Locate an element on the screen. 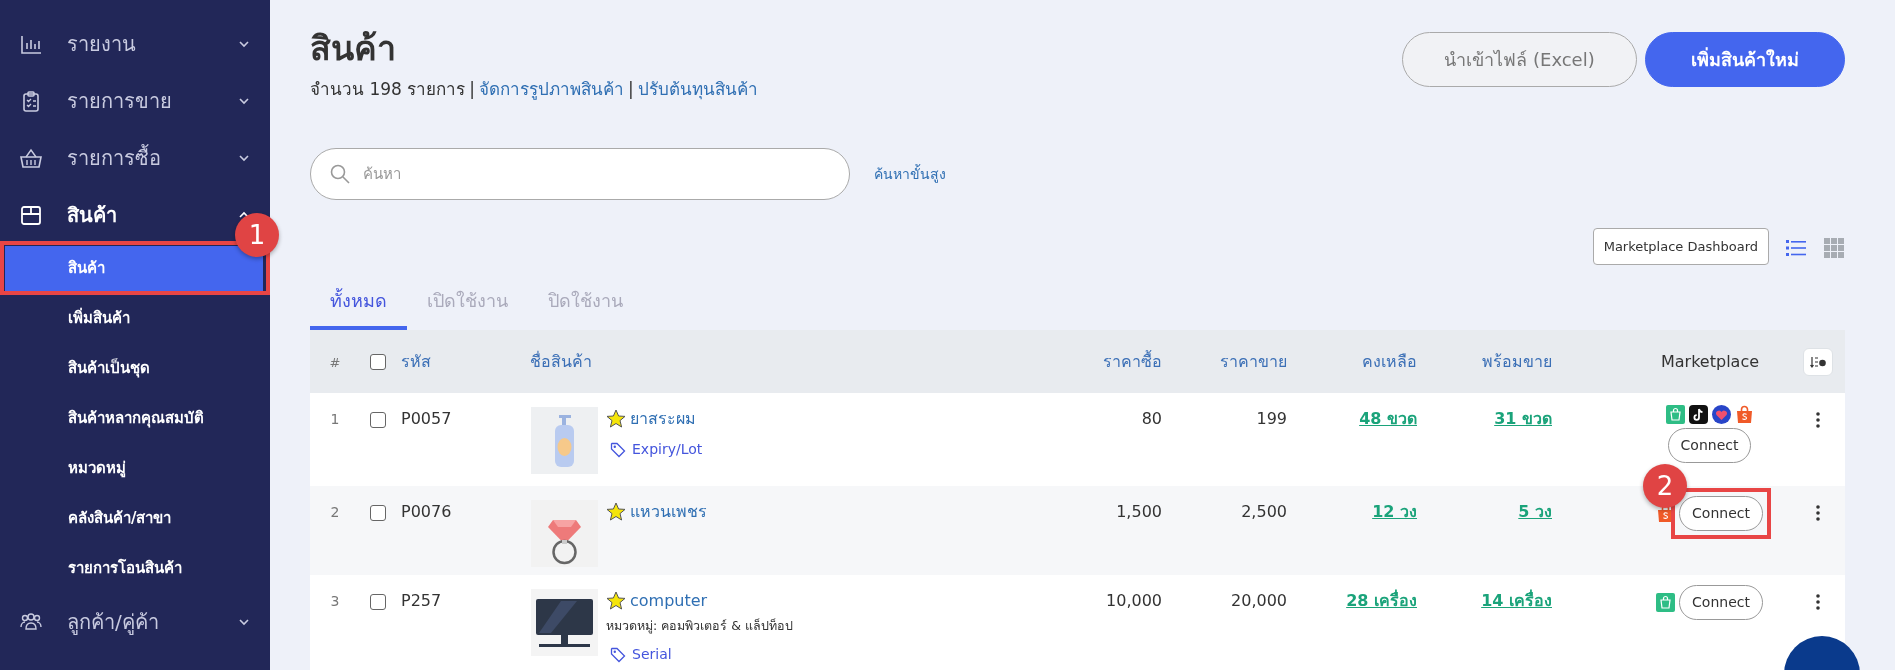 The width and height of the screenshot is (1895, 670). product-count: จำนวน 198 รายการ is located at coordinates (388, 89).